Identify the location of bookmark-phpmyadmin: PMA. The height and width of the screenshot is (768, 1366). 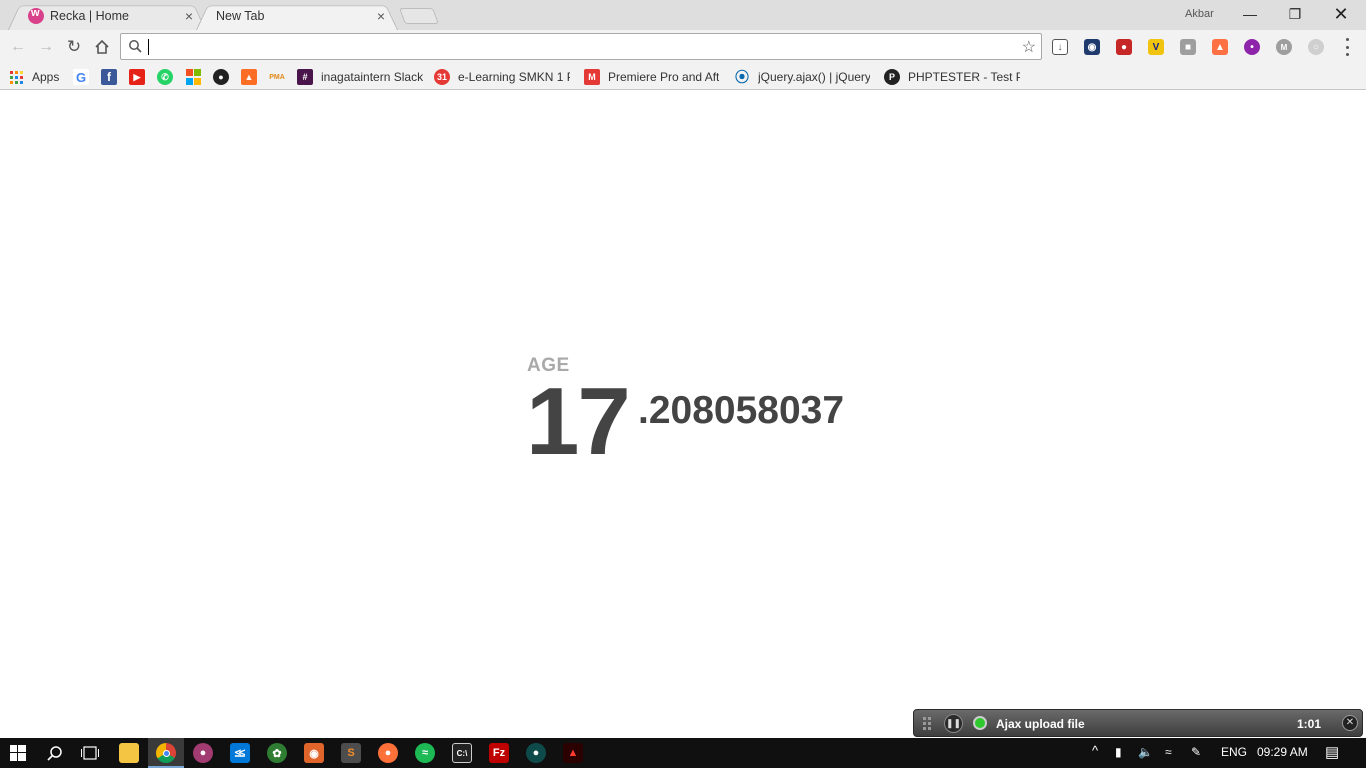
(281, 77).